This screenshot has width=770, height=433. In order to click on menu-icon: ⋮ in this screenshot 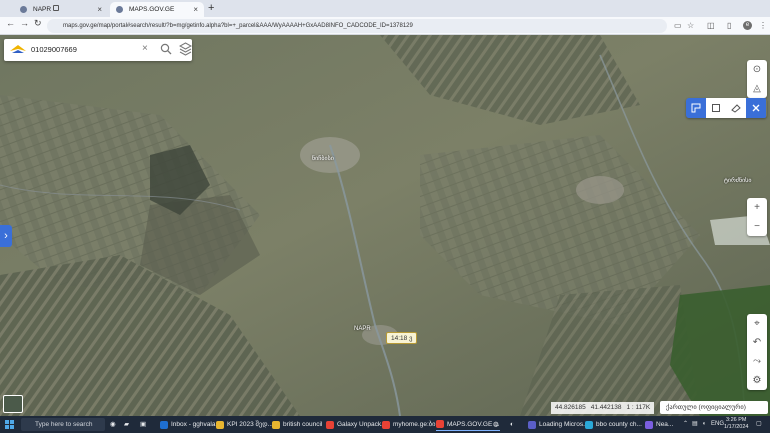, I will do `click(763, 25)`.